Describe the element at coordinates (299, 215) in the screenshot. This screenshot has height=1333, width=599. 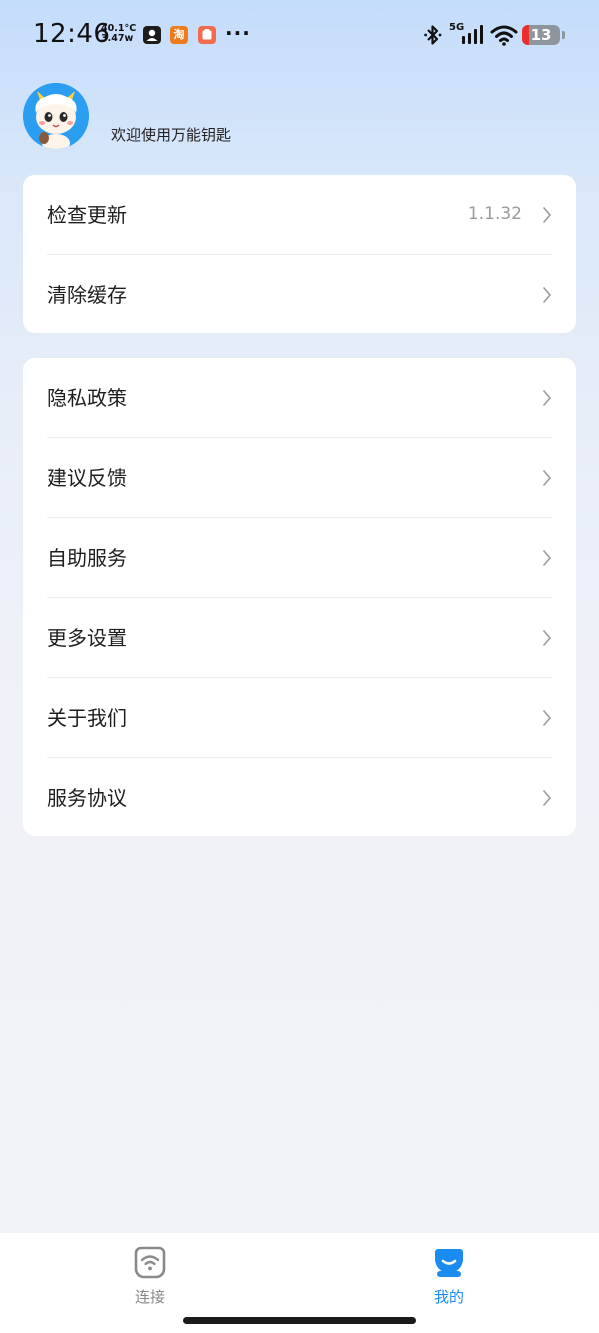
I see `check-update-row: 检查更新 1.1.32` at that location.